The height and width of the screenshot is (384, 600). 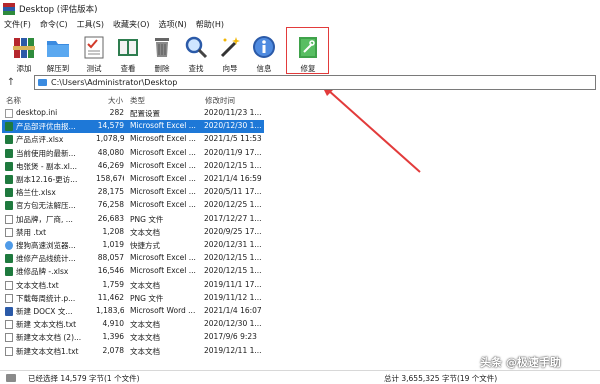 What do you see at coordinates (58, 47) in the screenshot?
I see `folder-icon` at bounding box center [58, 47].